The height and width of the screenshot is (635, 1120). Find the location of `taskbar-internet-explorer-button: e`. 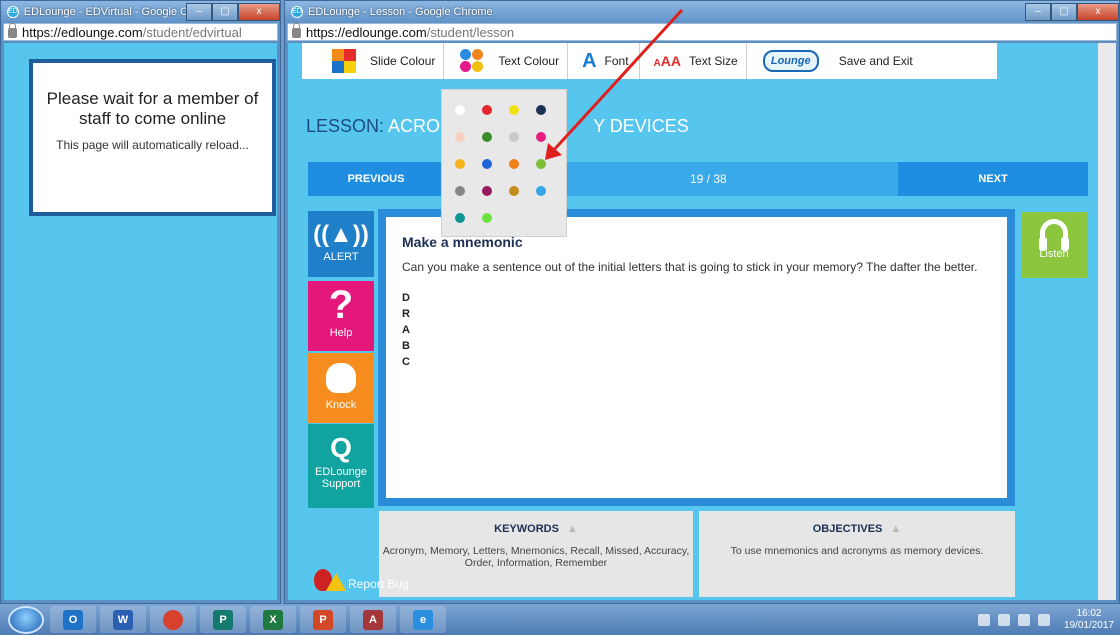

taskbar-internet-explorer-button: e is located at coordinates (423, 619).